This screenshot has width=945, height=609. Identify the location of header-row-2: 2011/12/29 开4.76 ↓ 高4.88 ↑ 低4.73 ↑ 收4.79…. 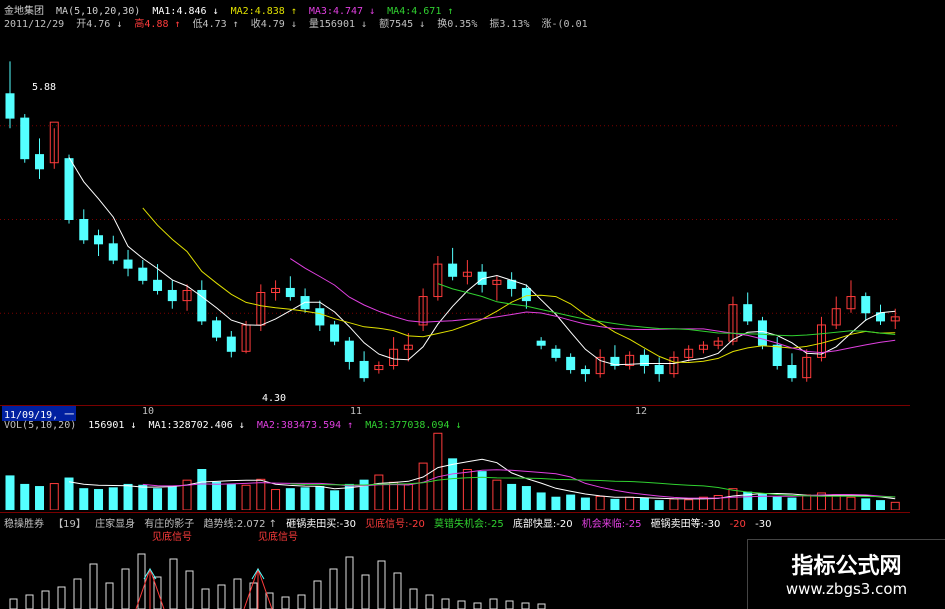
(299, 22).